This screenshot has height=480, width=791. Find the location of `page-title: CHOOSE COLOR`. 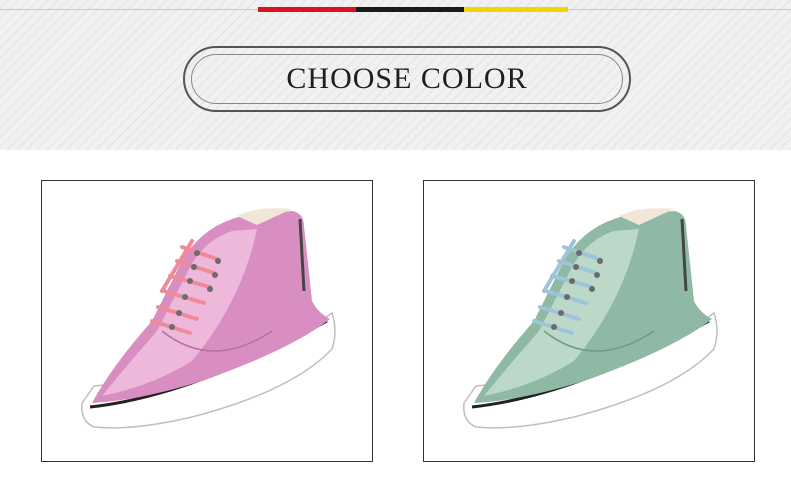

page-title: CHOOSE COLOR is located at coordinates (407, 78).